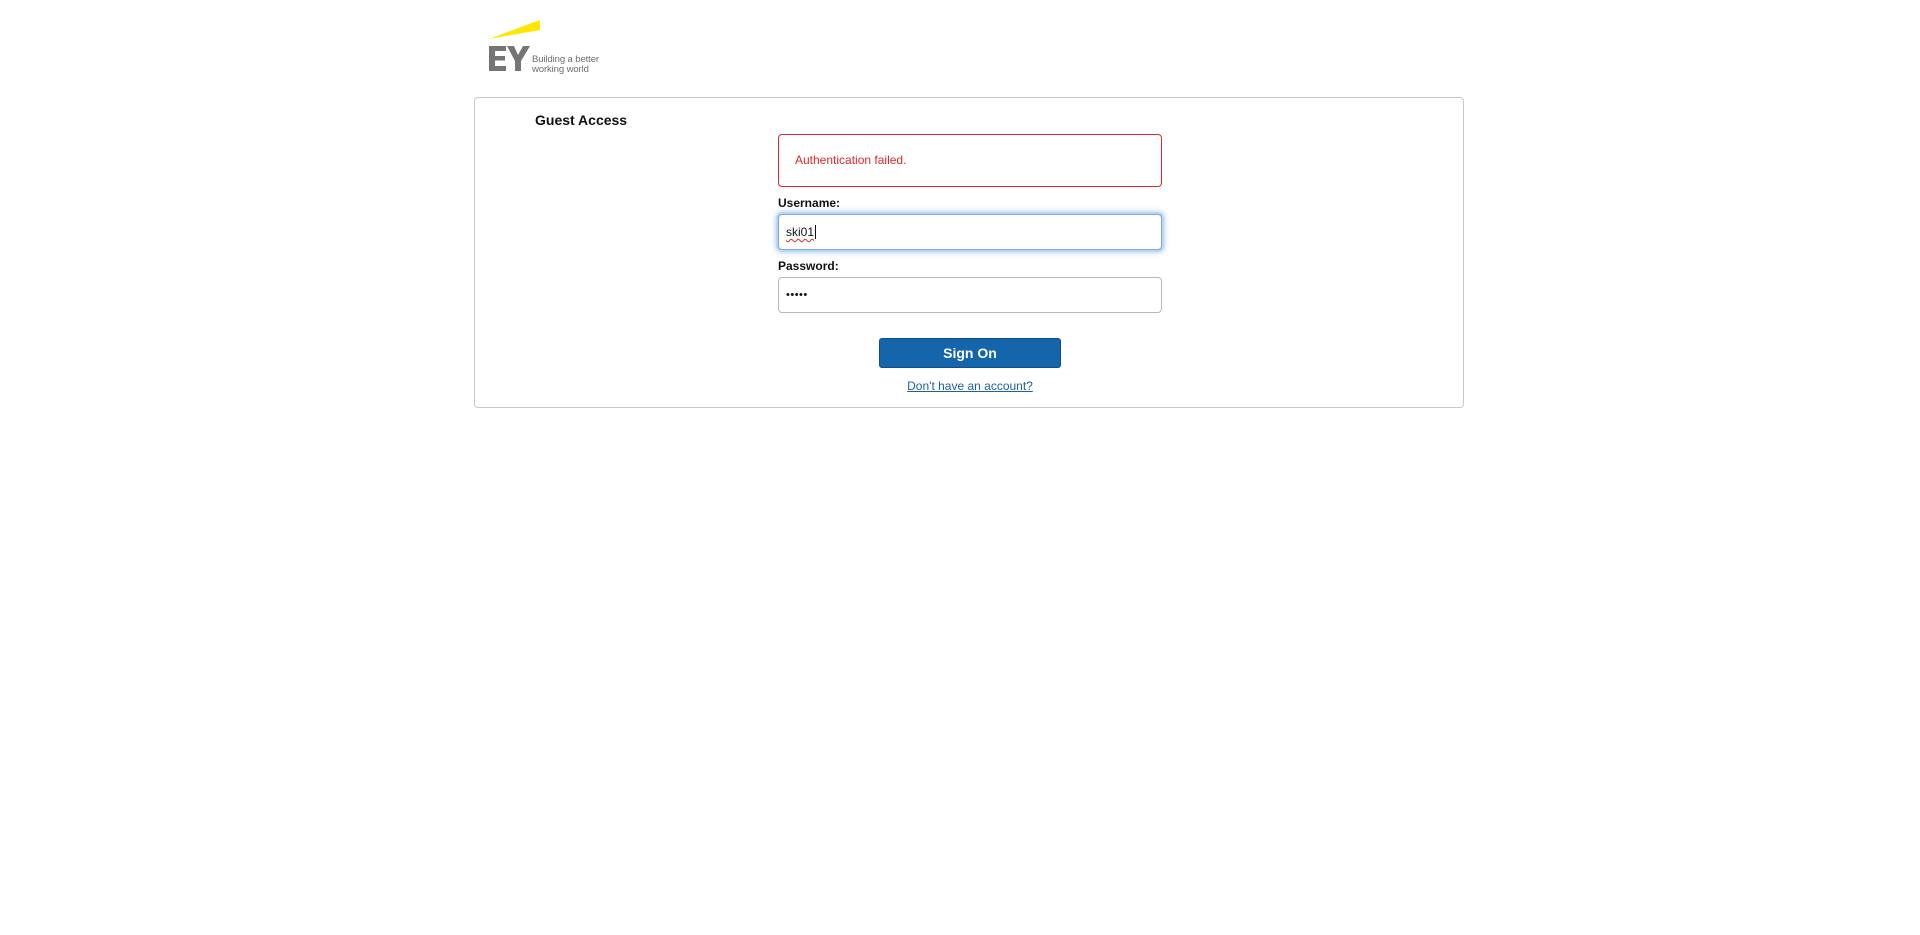 This screenshot has width=1920, height=935. Describe the element at coordinates (551, 48) in the screenshot. I see `ey-logo: Building a better working world` at that location.